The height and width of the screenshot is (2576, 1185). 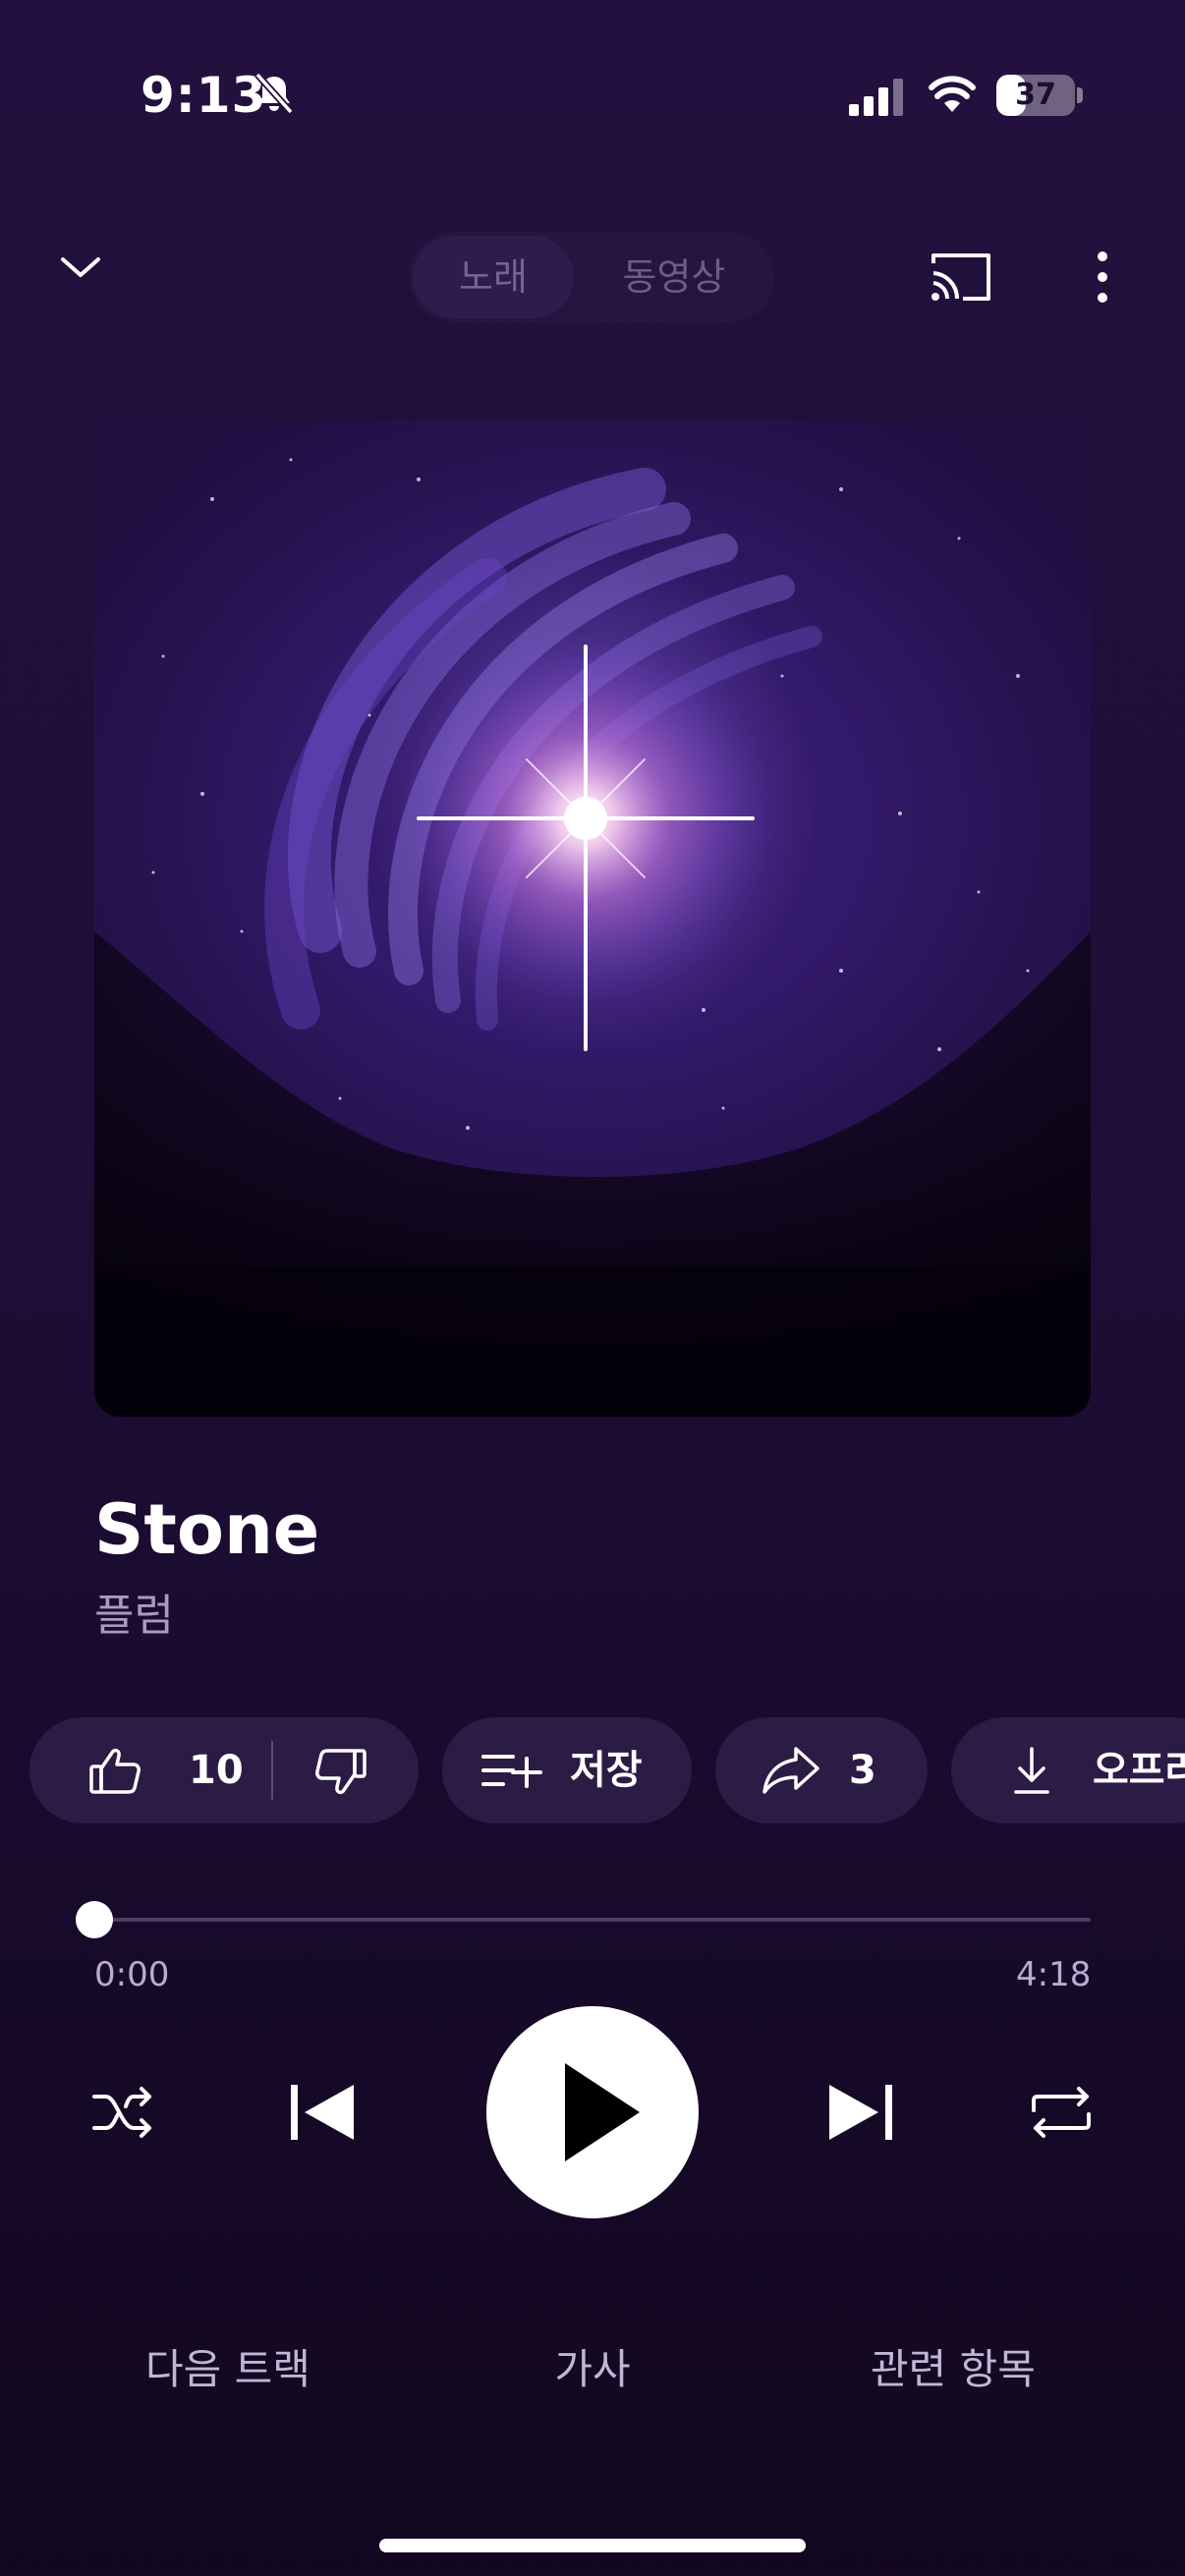 I want to click on play-button, so click(x=592, y=2112).